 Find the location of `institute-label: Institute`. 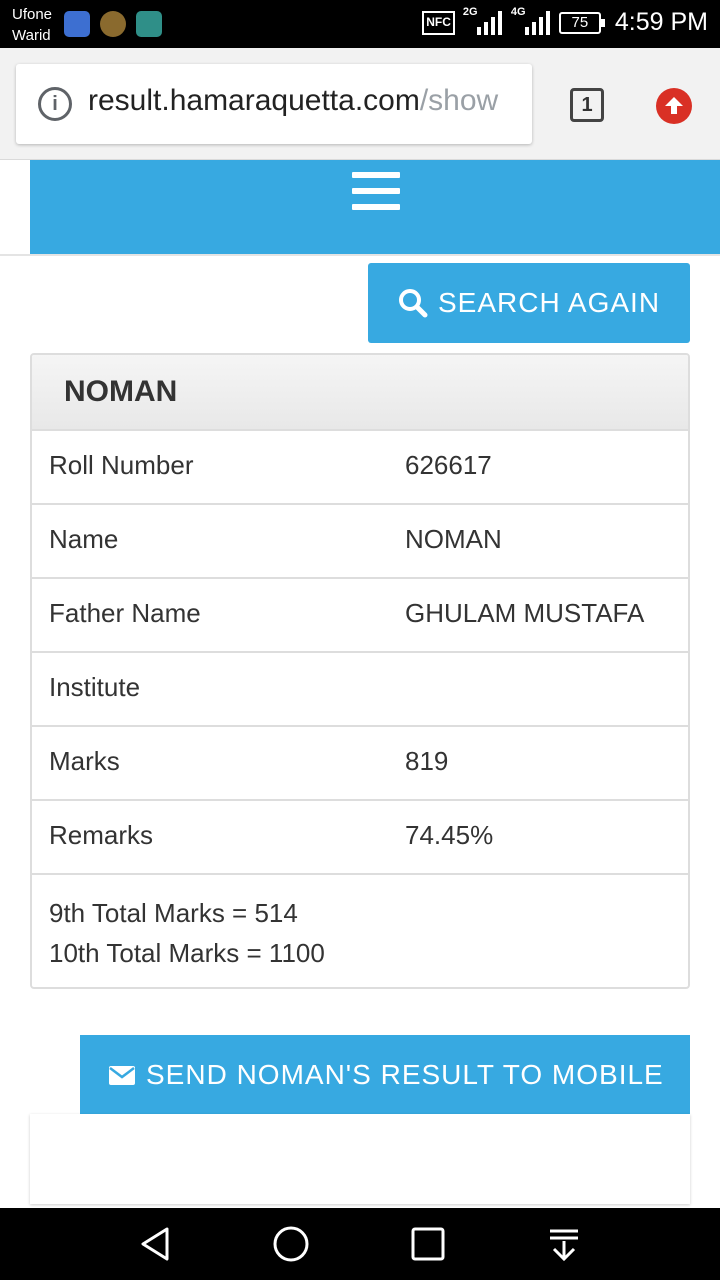

institute-label: Institute is located at coordinates (95, 687).